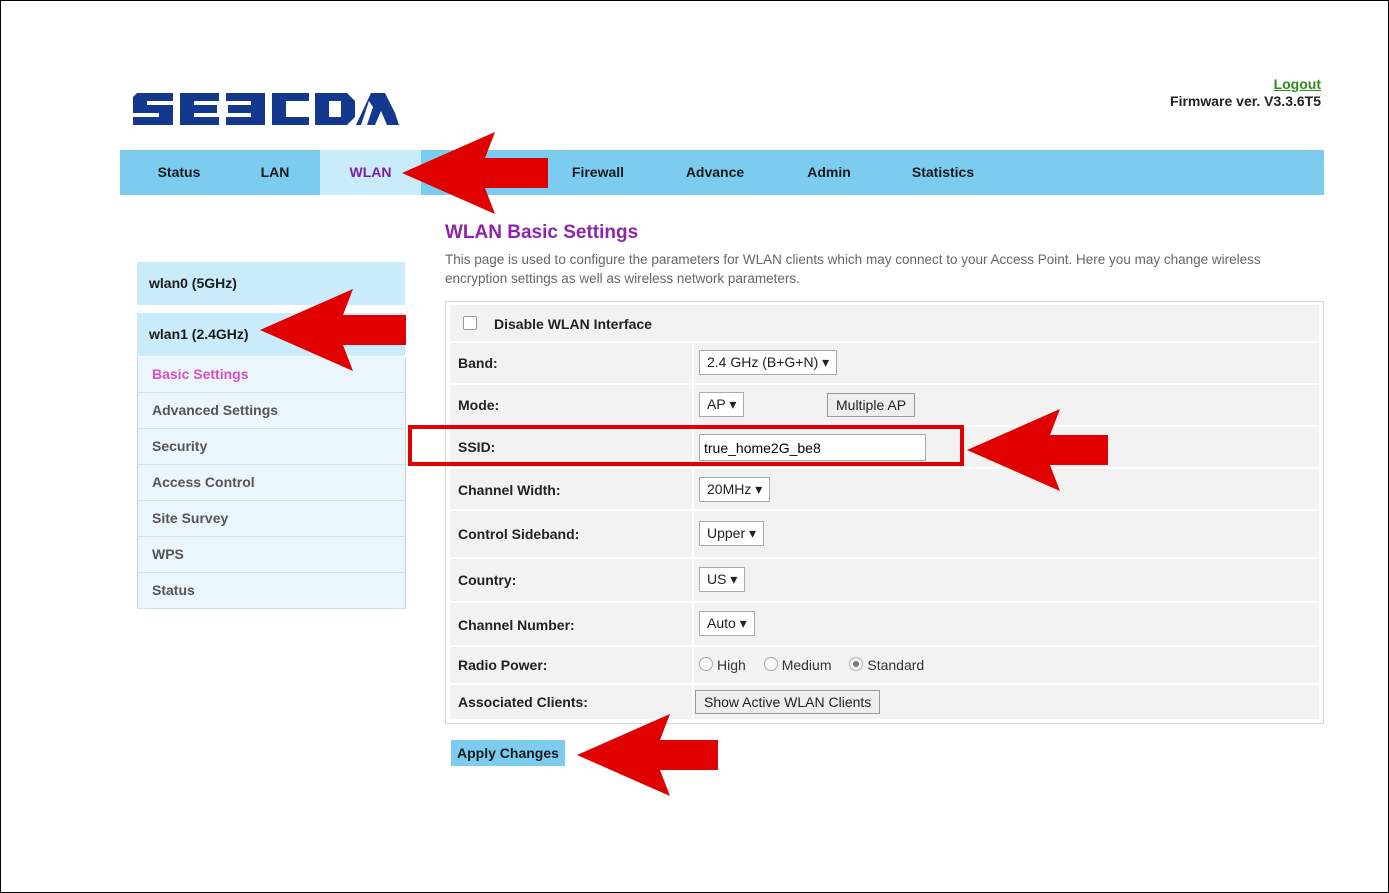 Image resolution: width=1389 pixels, height=893 pixels. What do you see at coordinates (732, 533) in the screenshot?
I see `control-sideband-select: Upper ▾` at bounding box center [732, 533].